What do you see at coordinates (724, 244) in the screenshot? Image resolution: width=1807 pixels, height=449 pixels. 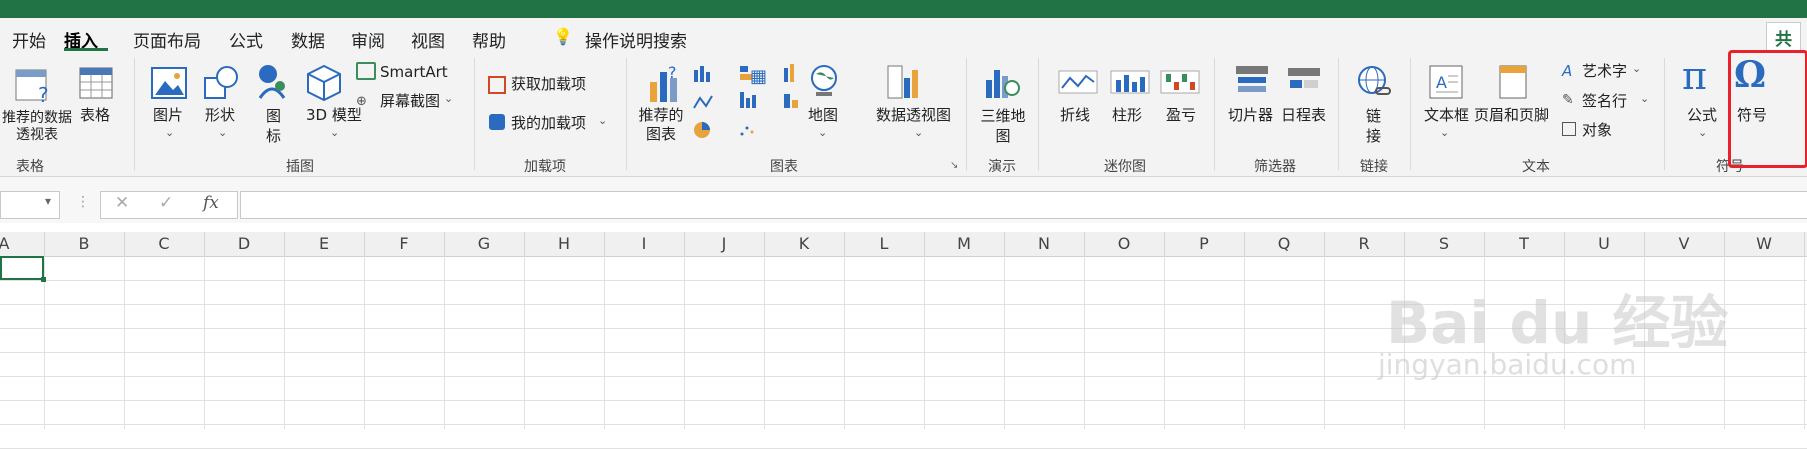 I see `column-header-j: J` at bounding box center [724, 244].